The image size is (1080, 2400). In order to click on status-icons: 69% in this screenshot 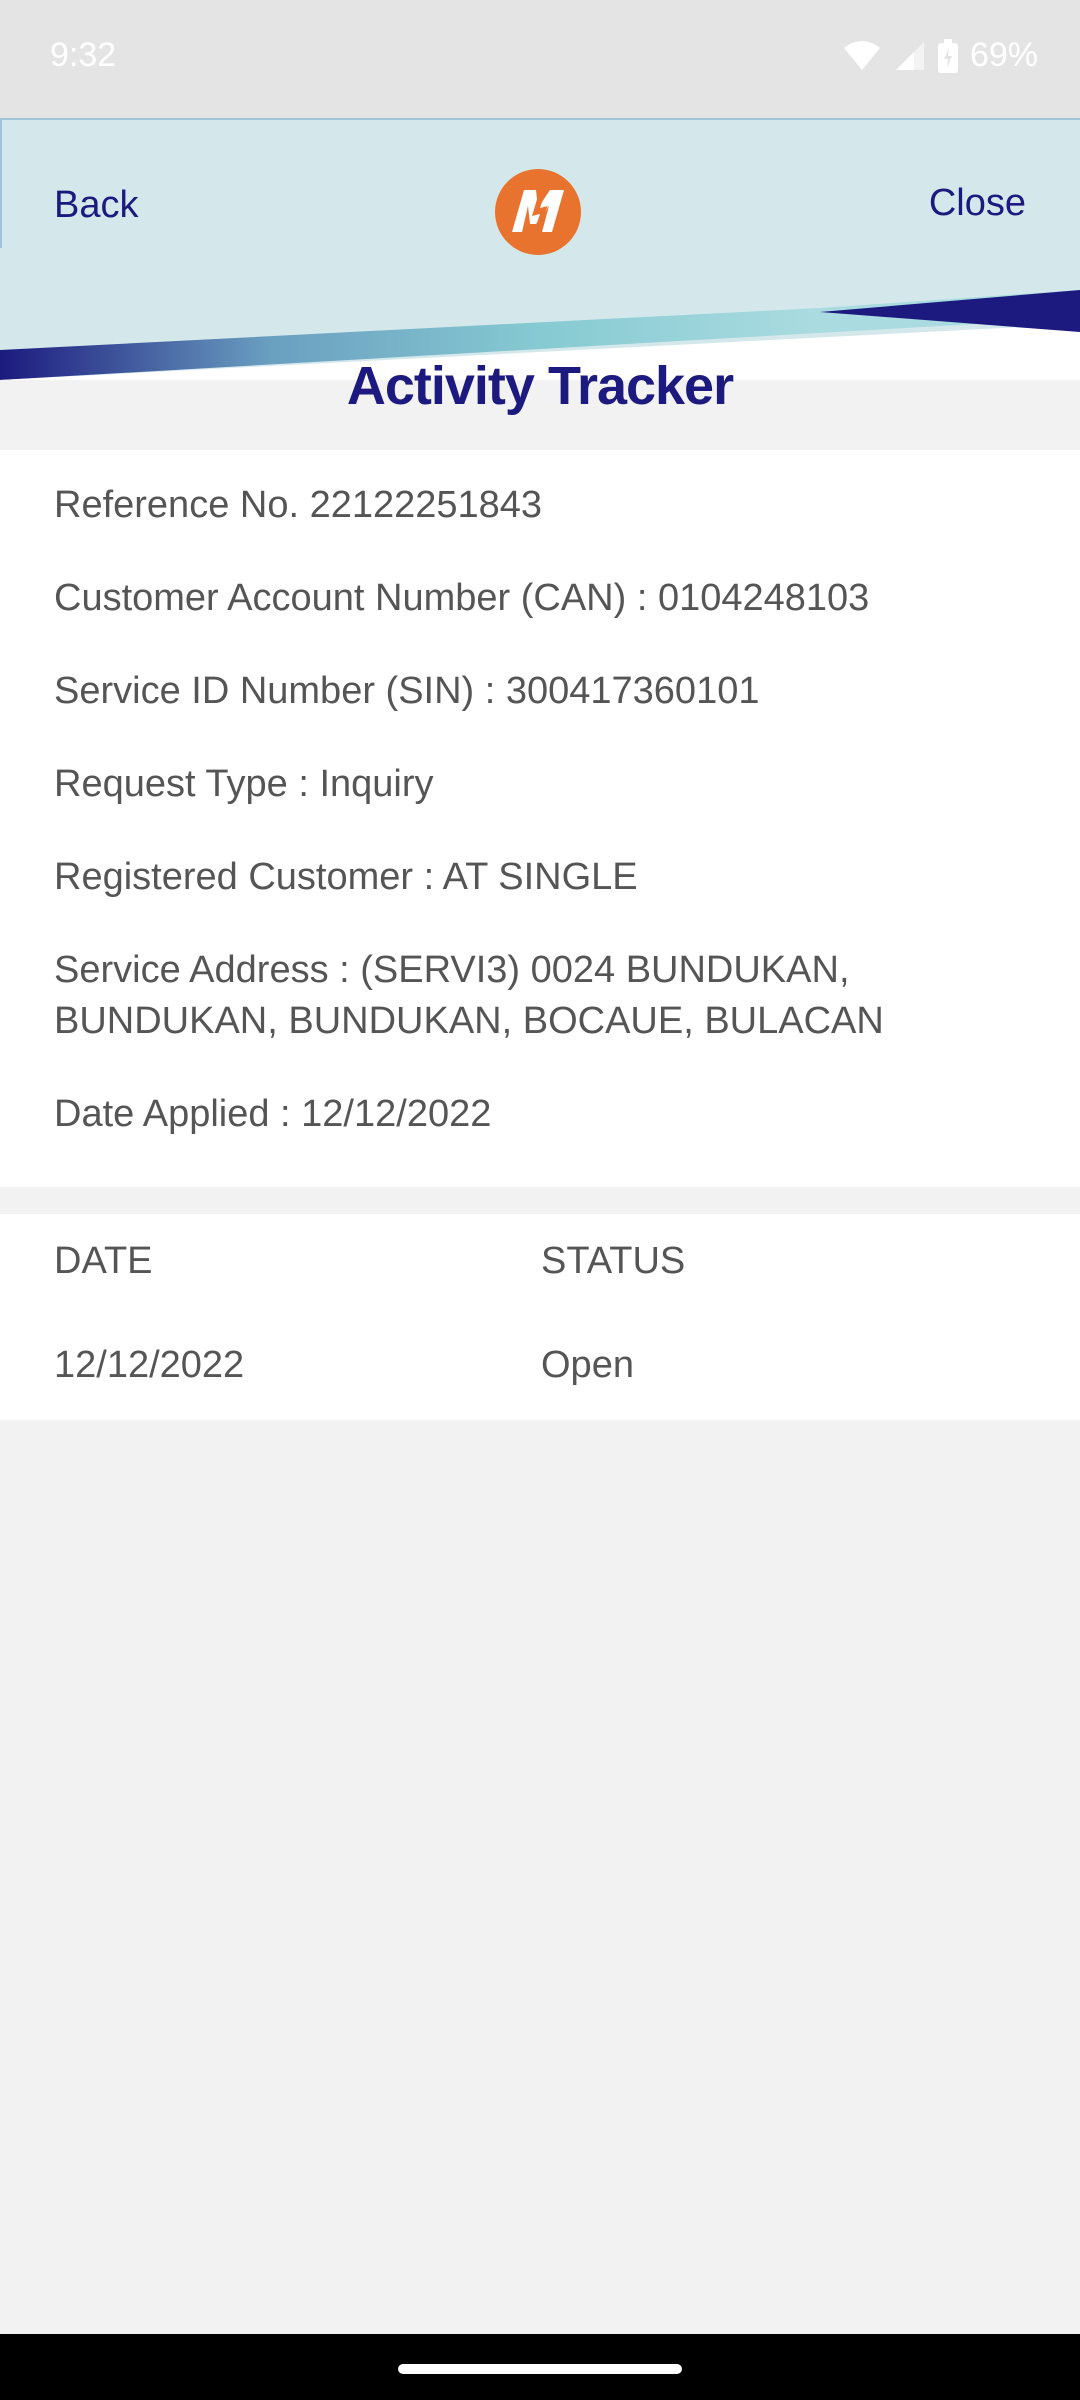, I will do `click(940, 55)`.